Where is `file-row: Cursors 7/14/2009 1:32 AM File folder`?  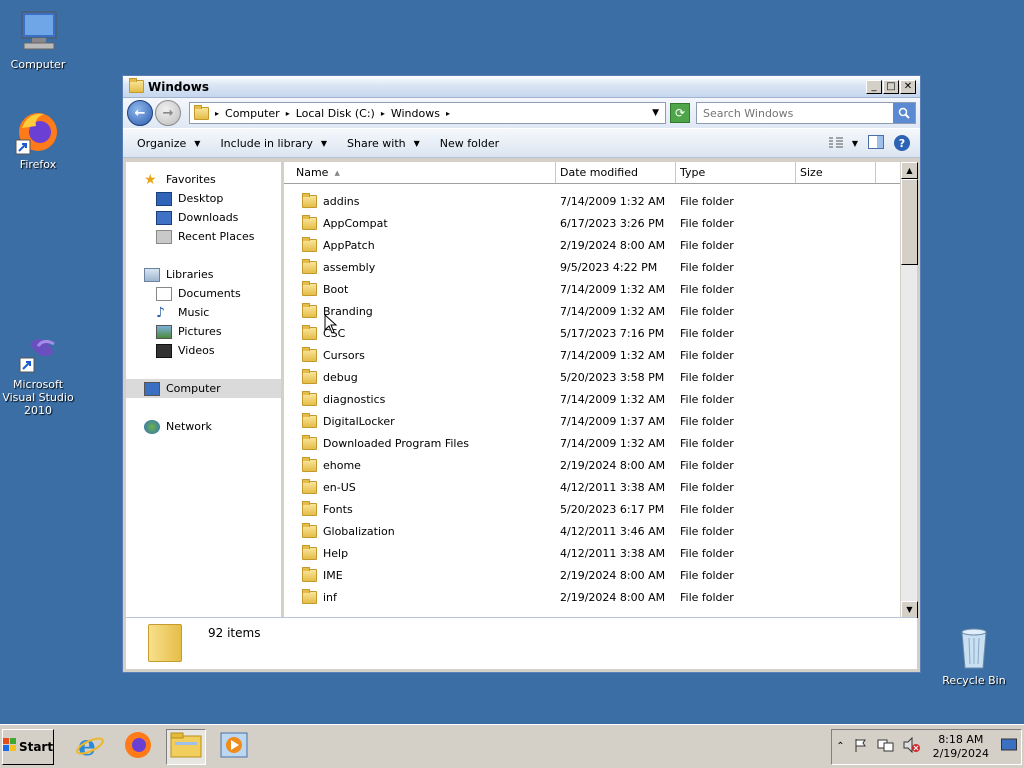 file-row: Cursors 7/14/2009 1:32 AM File folder is located at coordinates (592, 355).